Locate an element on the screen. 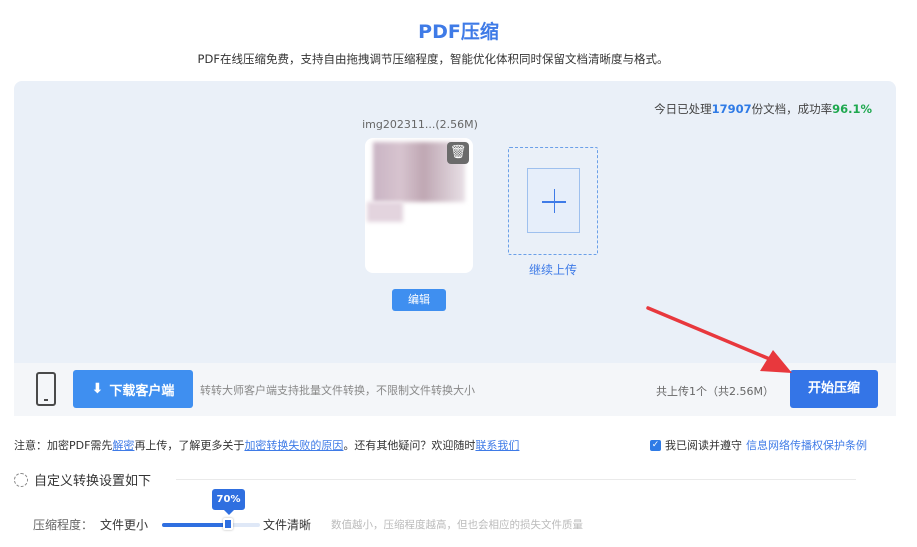  start-compress-button: 开始压缩 is located at coordinates (834, 389).